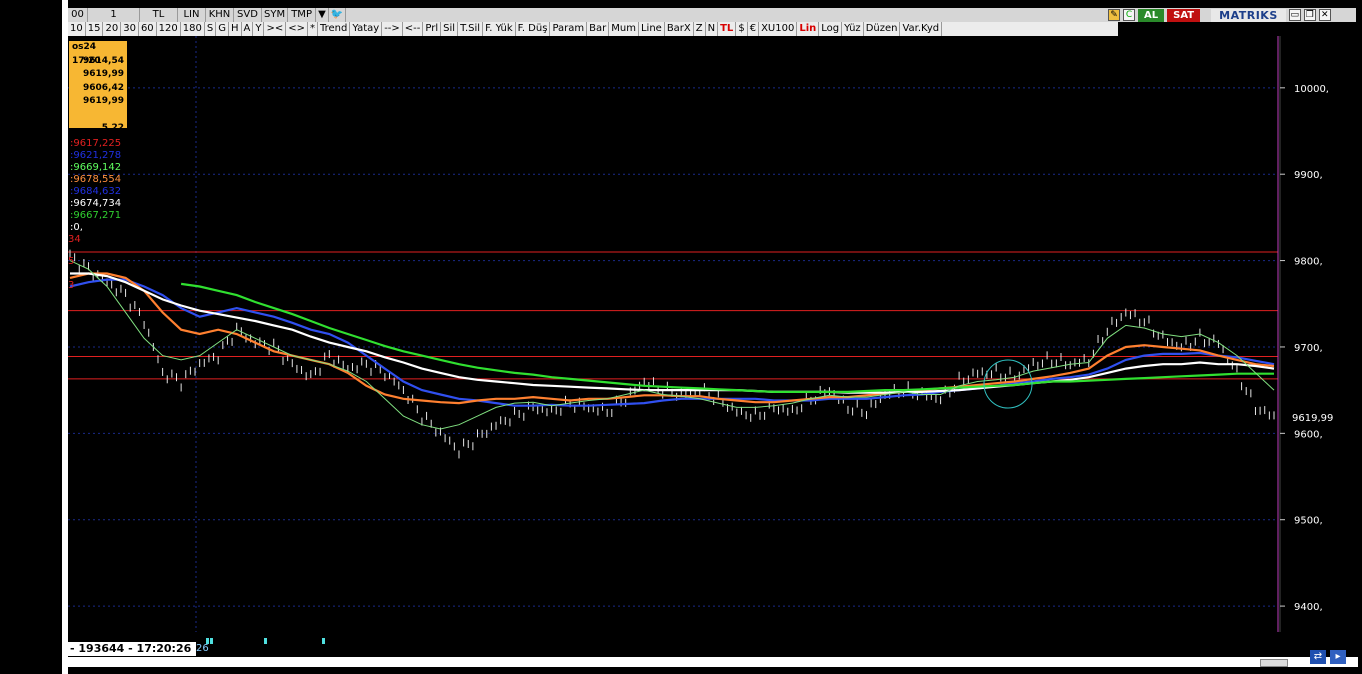  I want to click on toolbar-item-0: 00, so click(78, 15).